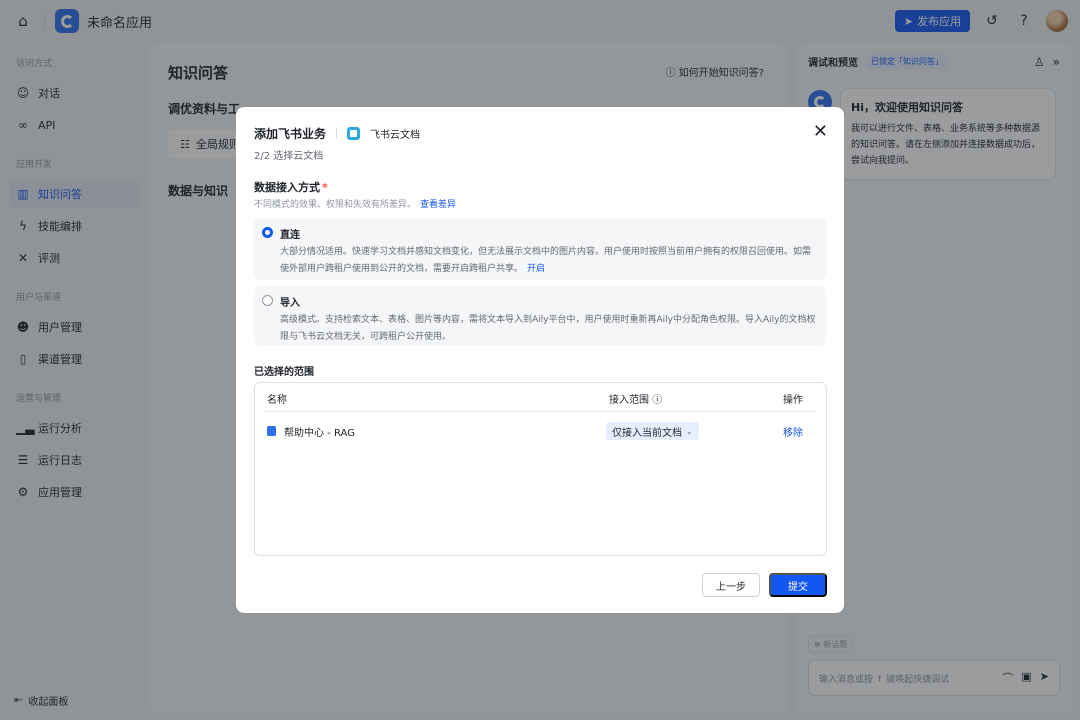 Image resolution: width=1080 pixels, height=720 pixels. I want to click on scope-select: 仅接入当前文档 ⌄, so click(652, 431).